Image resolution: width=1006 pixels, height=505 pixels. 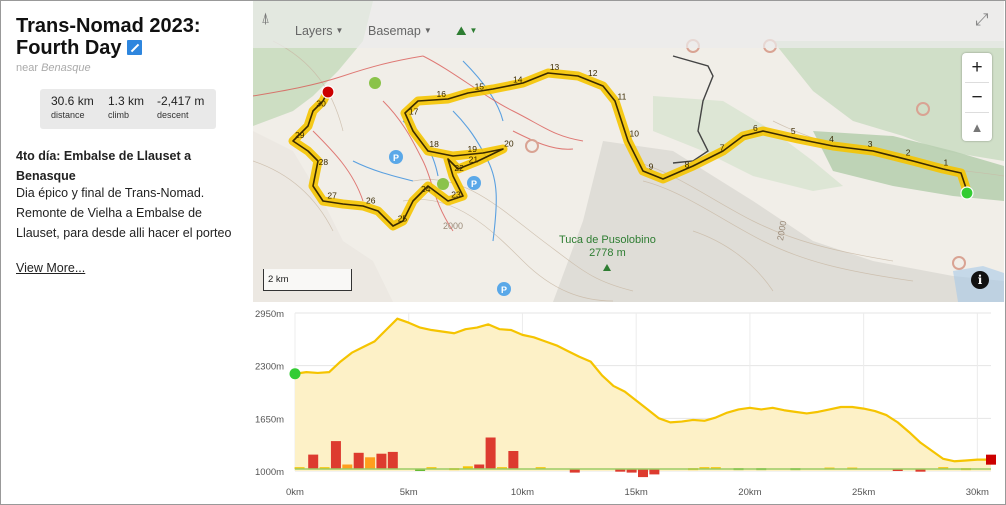 I want to click on route-title: Trans-Nomad 2023: Fourth Day, so click(x=131, y=37).